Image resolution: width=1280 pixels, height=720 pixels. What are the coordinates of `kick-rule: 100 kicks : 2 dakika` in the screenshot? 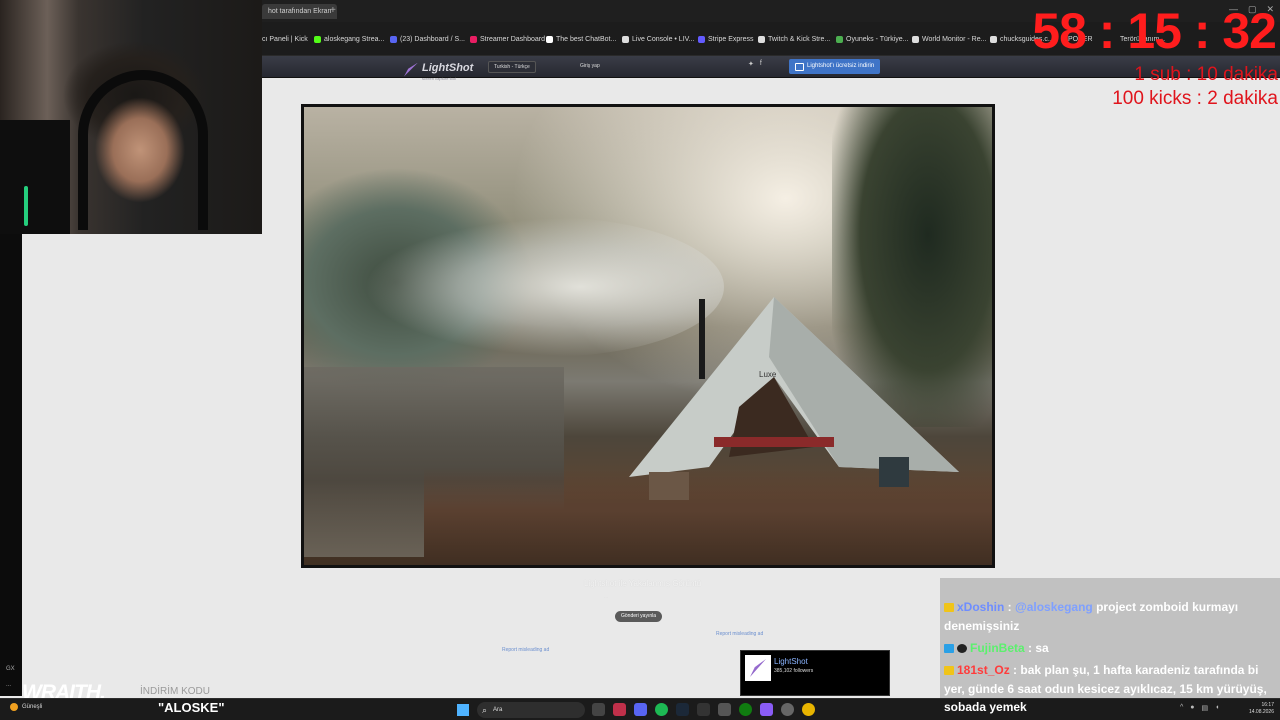 It's located at (1195, 98).